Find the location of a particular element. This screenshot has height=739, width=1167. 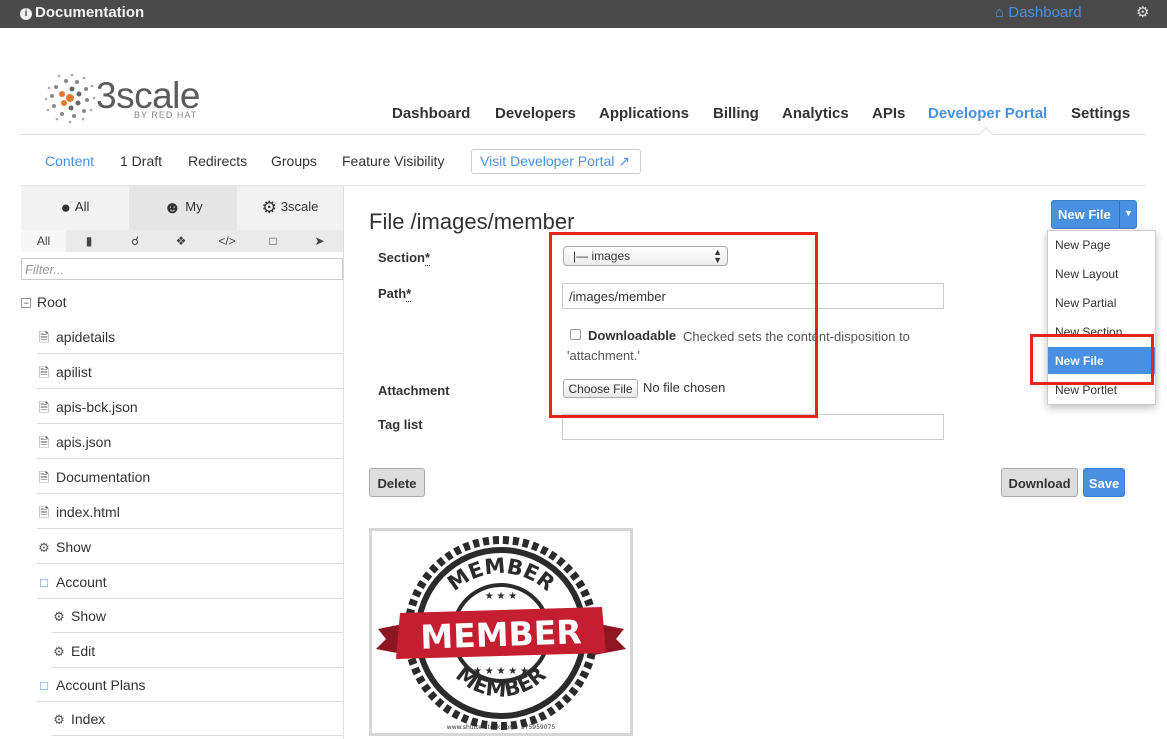

type-filter-tabs: All ▮ ☌ ❖ </> □ ➤ is located at coordinates (182, 241).